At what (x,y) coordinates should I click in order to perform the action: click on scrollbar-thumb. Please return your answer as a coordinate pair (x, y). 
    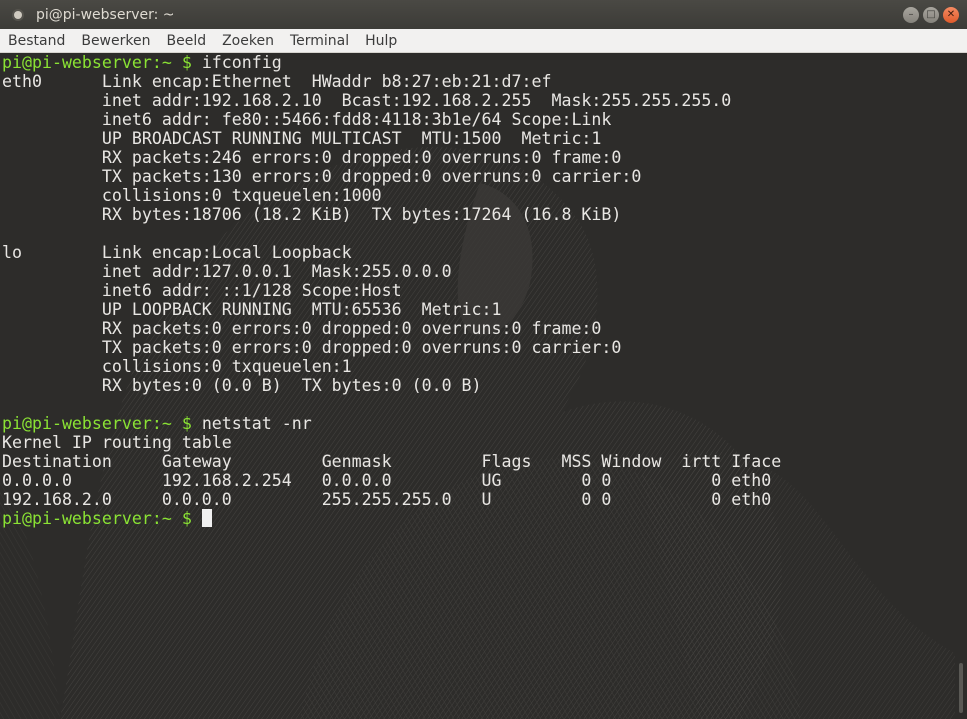
    Looking at the image, I should click on (961, 688).